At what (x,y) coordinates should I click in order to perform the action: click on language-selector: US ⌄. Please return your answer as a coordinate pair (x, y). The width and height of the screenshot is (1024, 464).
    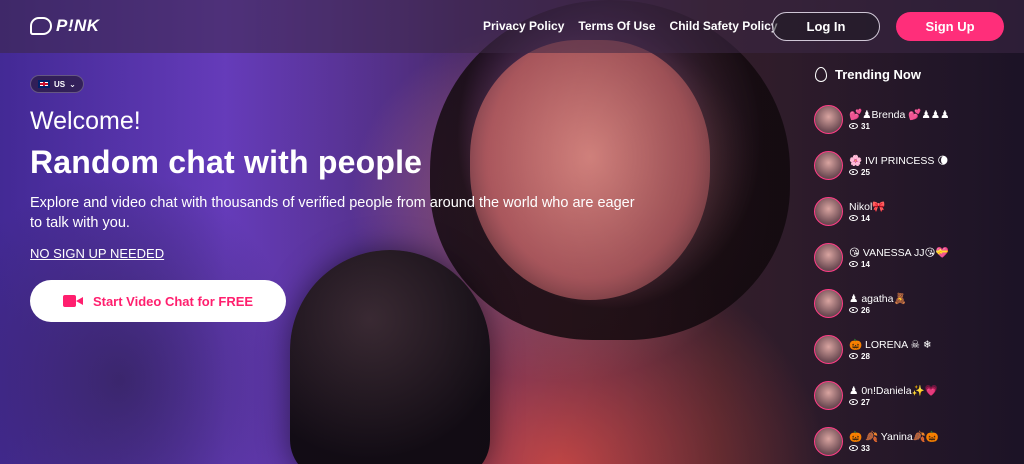
    Looking at the image, I should click on (57, 84).